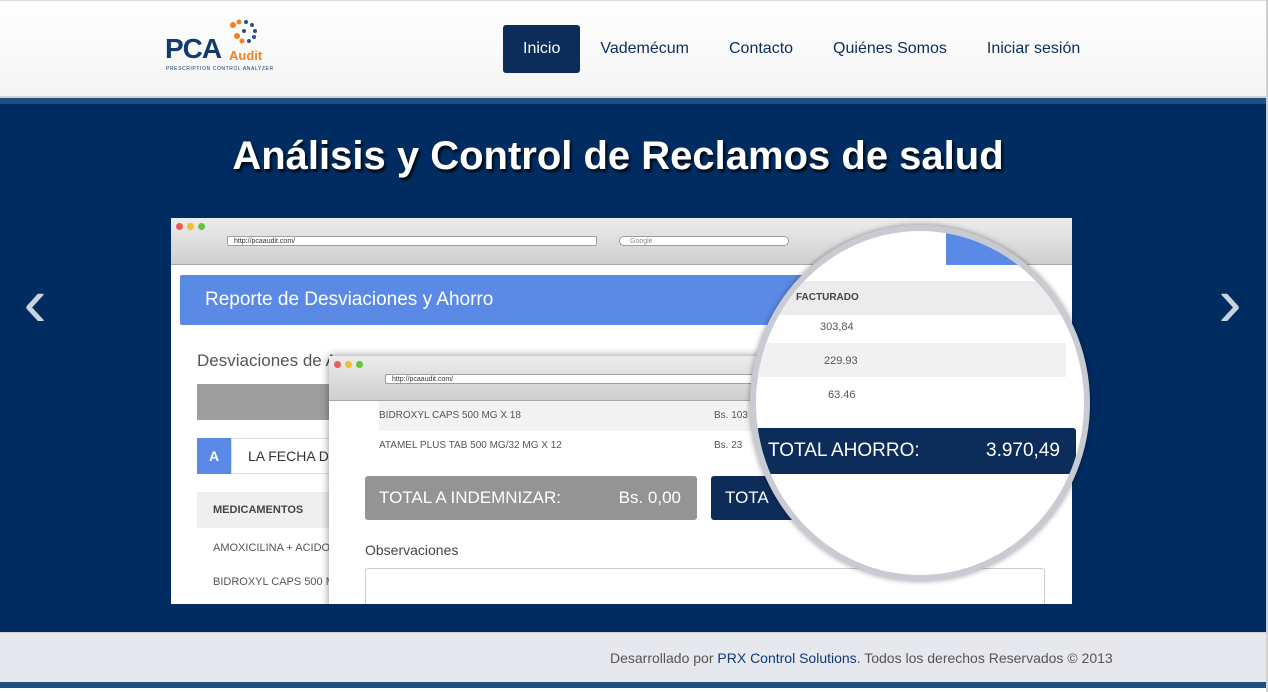 This screenshot has height=692, width=1268. What do you see at coordinates (470, 445) in the screenshot?
I see `row-name: ATAMEL PLUS TAB 500 MG/32 MG X 12` at bounding box center [470, 445].